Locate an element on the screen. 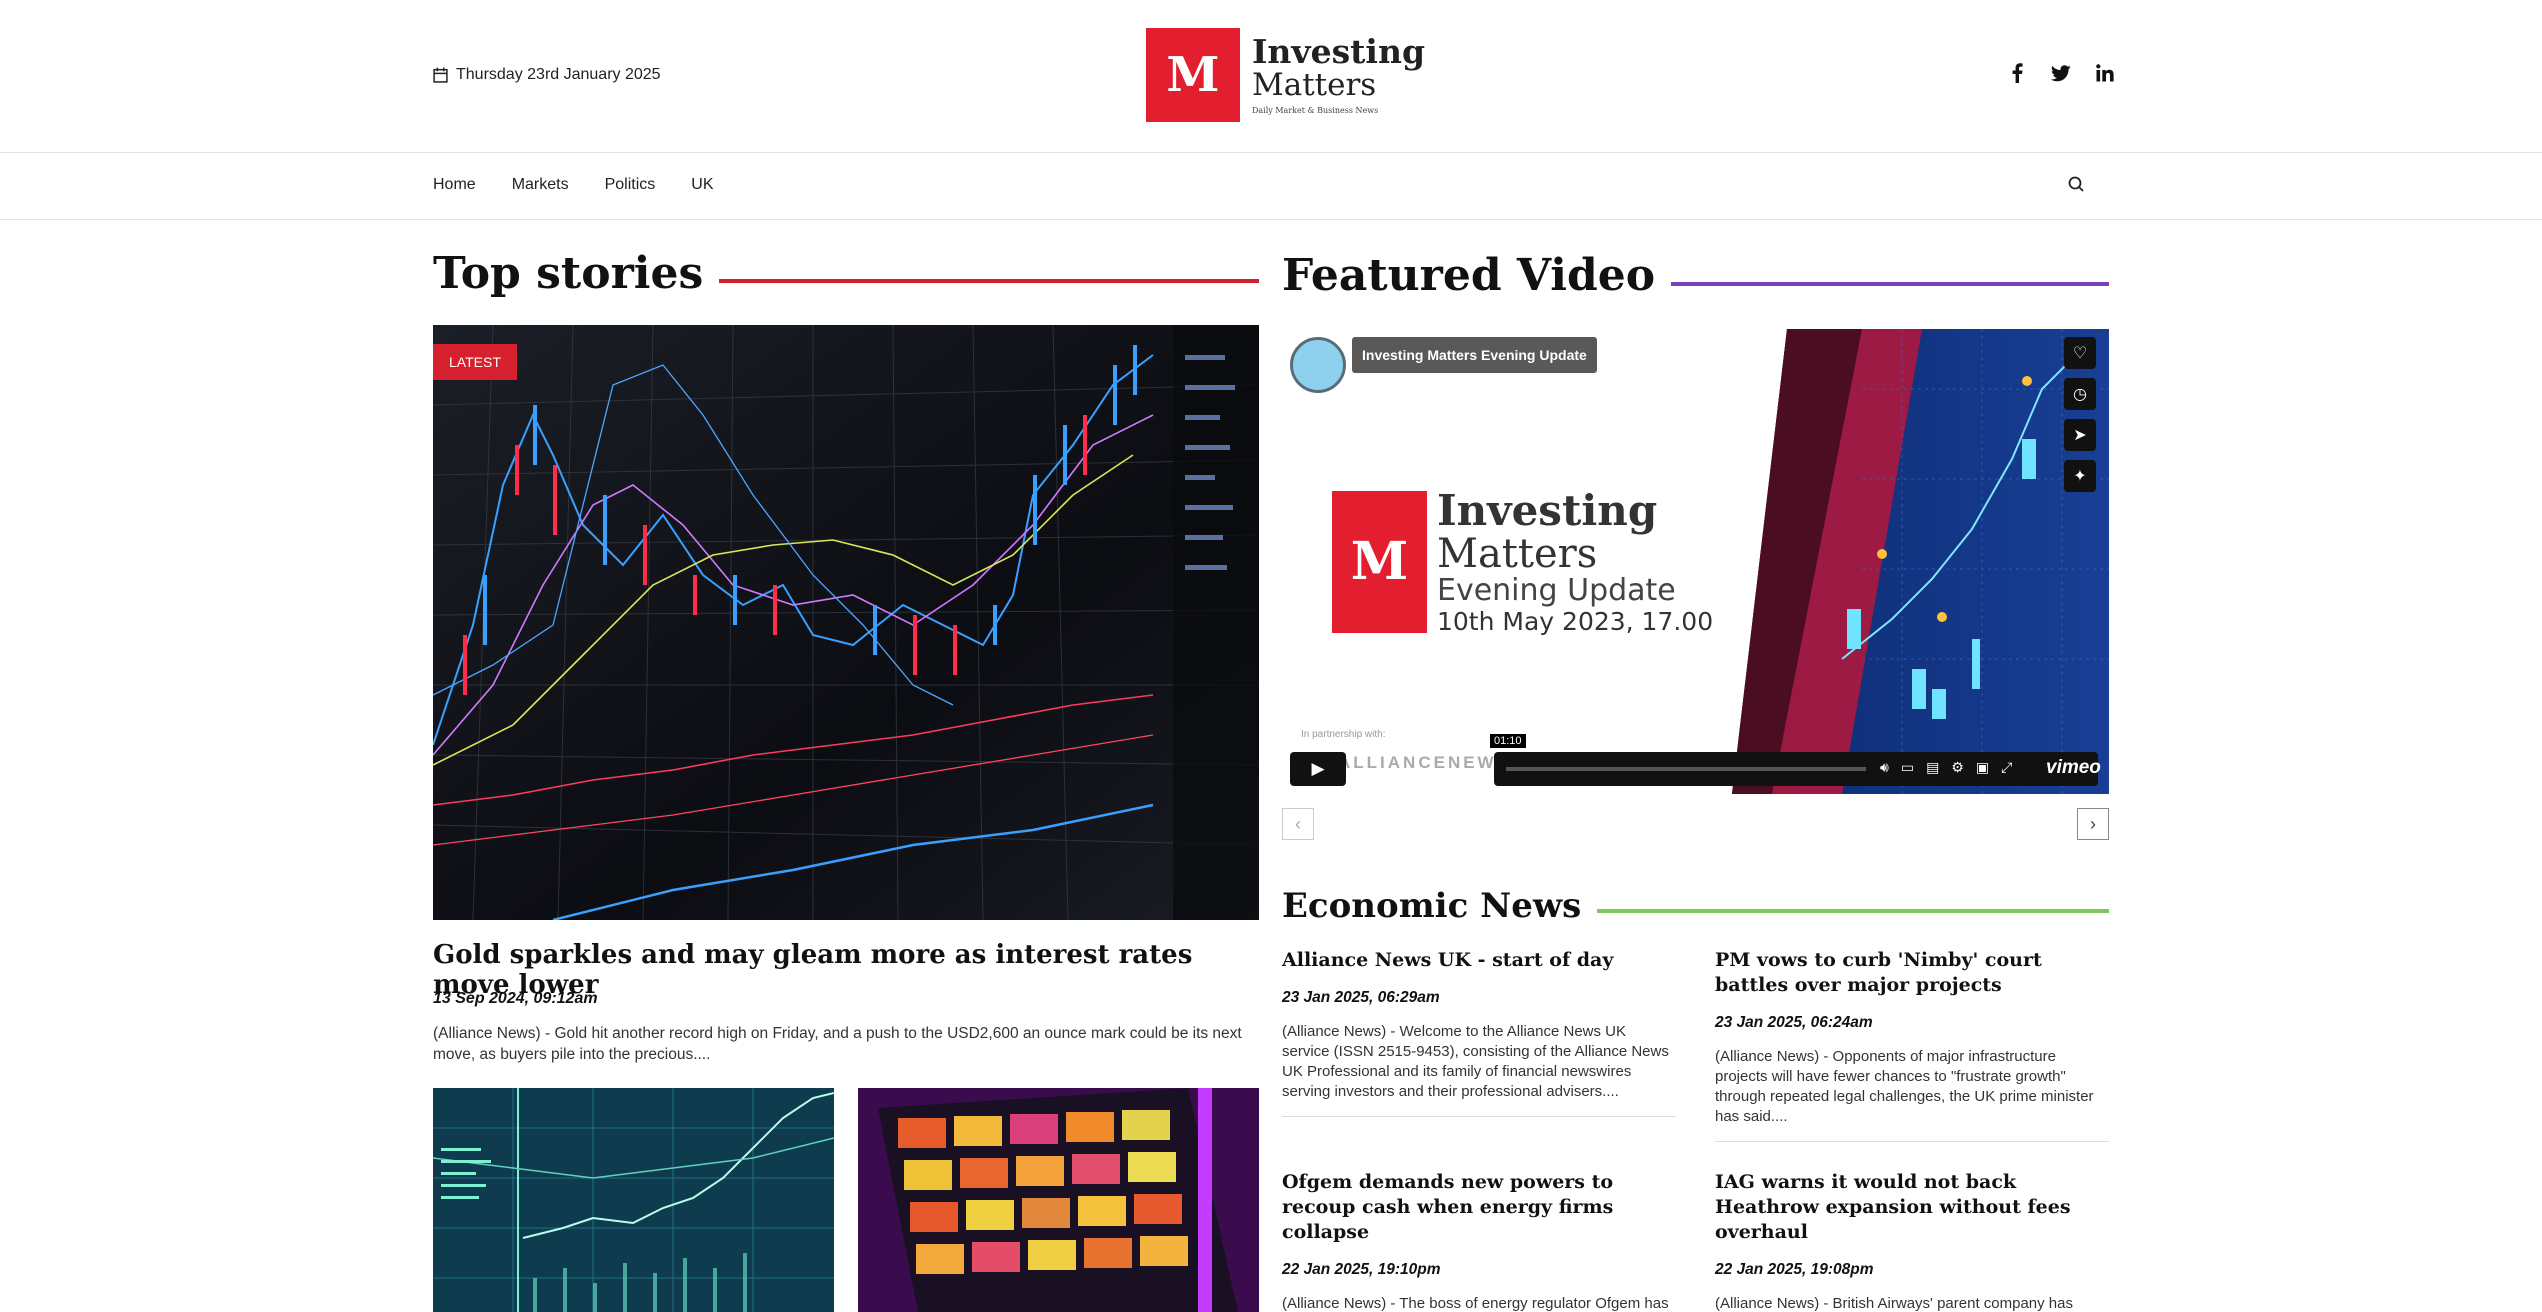 This screenshot has height=1312, width=2542. economic-news-title: Economic News is located at coordinates (1432, 906).